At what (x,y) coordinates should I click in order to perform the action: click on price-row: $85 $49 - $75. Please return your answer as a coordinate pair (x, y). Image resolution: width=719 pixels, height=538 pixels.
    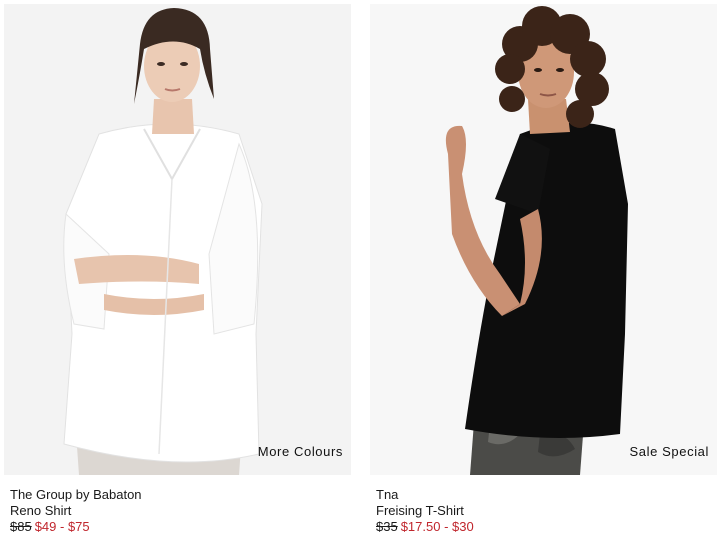
    Looking at the image, I should click on (177, 527).